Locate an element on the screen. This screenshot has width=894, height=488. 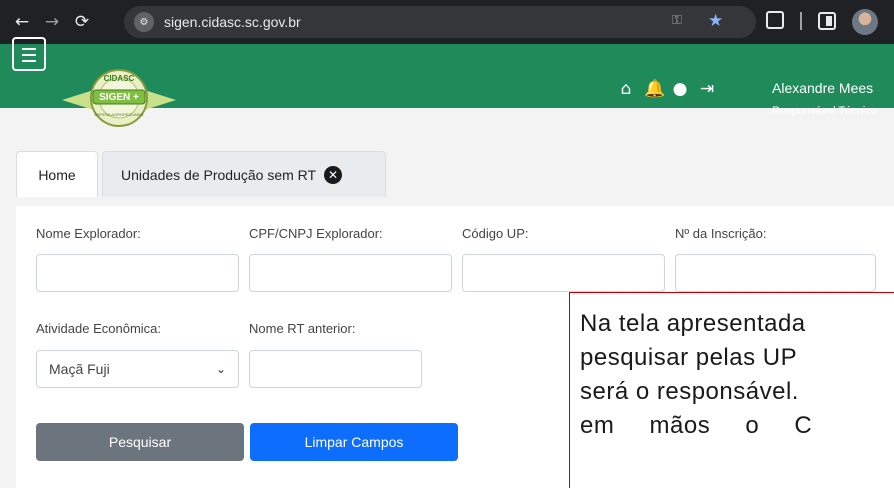
clear-fields-button: Limpar Campos is located at coordinates (354, 442).